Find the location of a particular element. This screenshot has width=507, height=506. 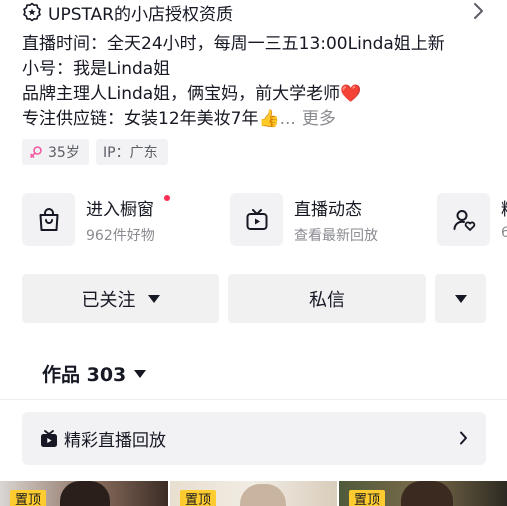

shop-window-new-dot is located at coordinates (167, 198).